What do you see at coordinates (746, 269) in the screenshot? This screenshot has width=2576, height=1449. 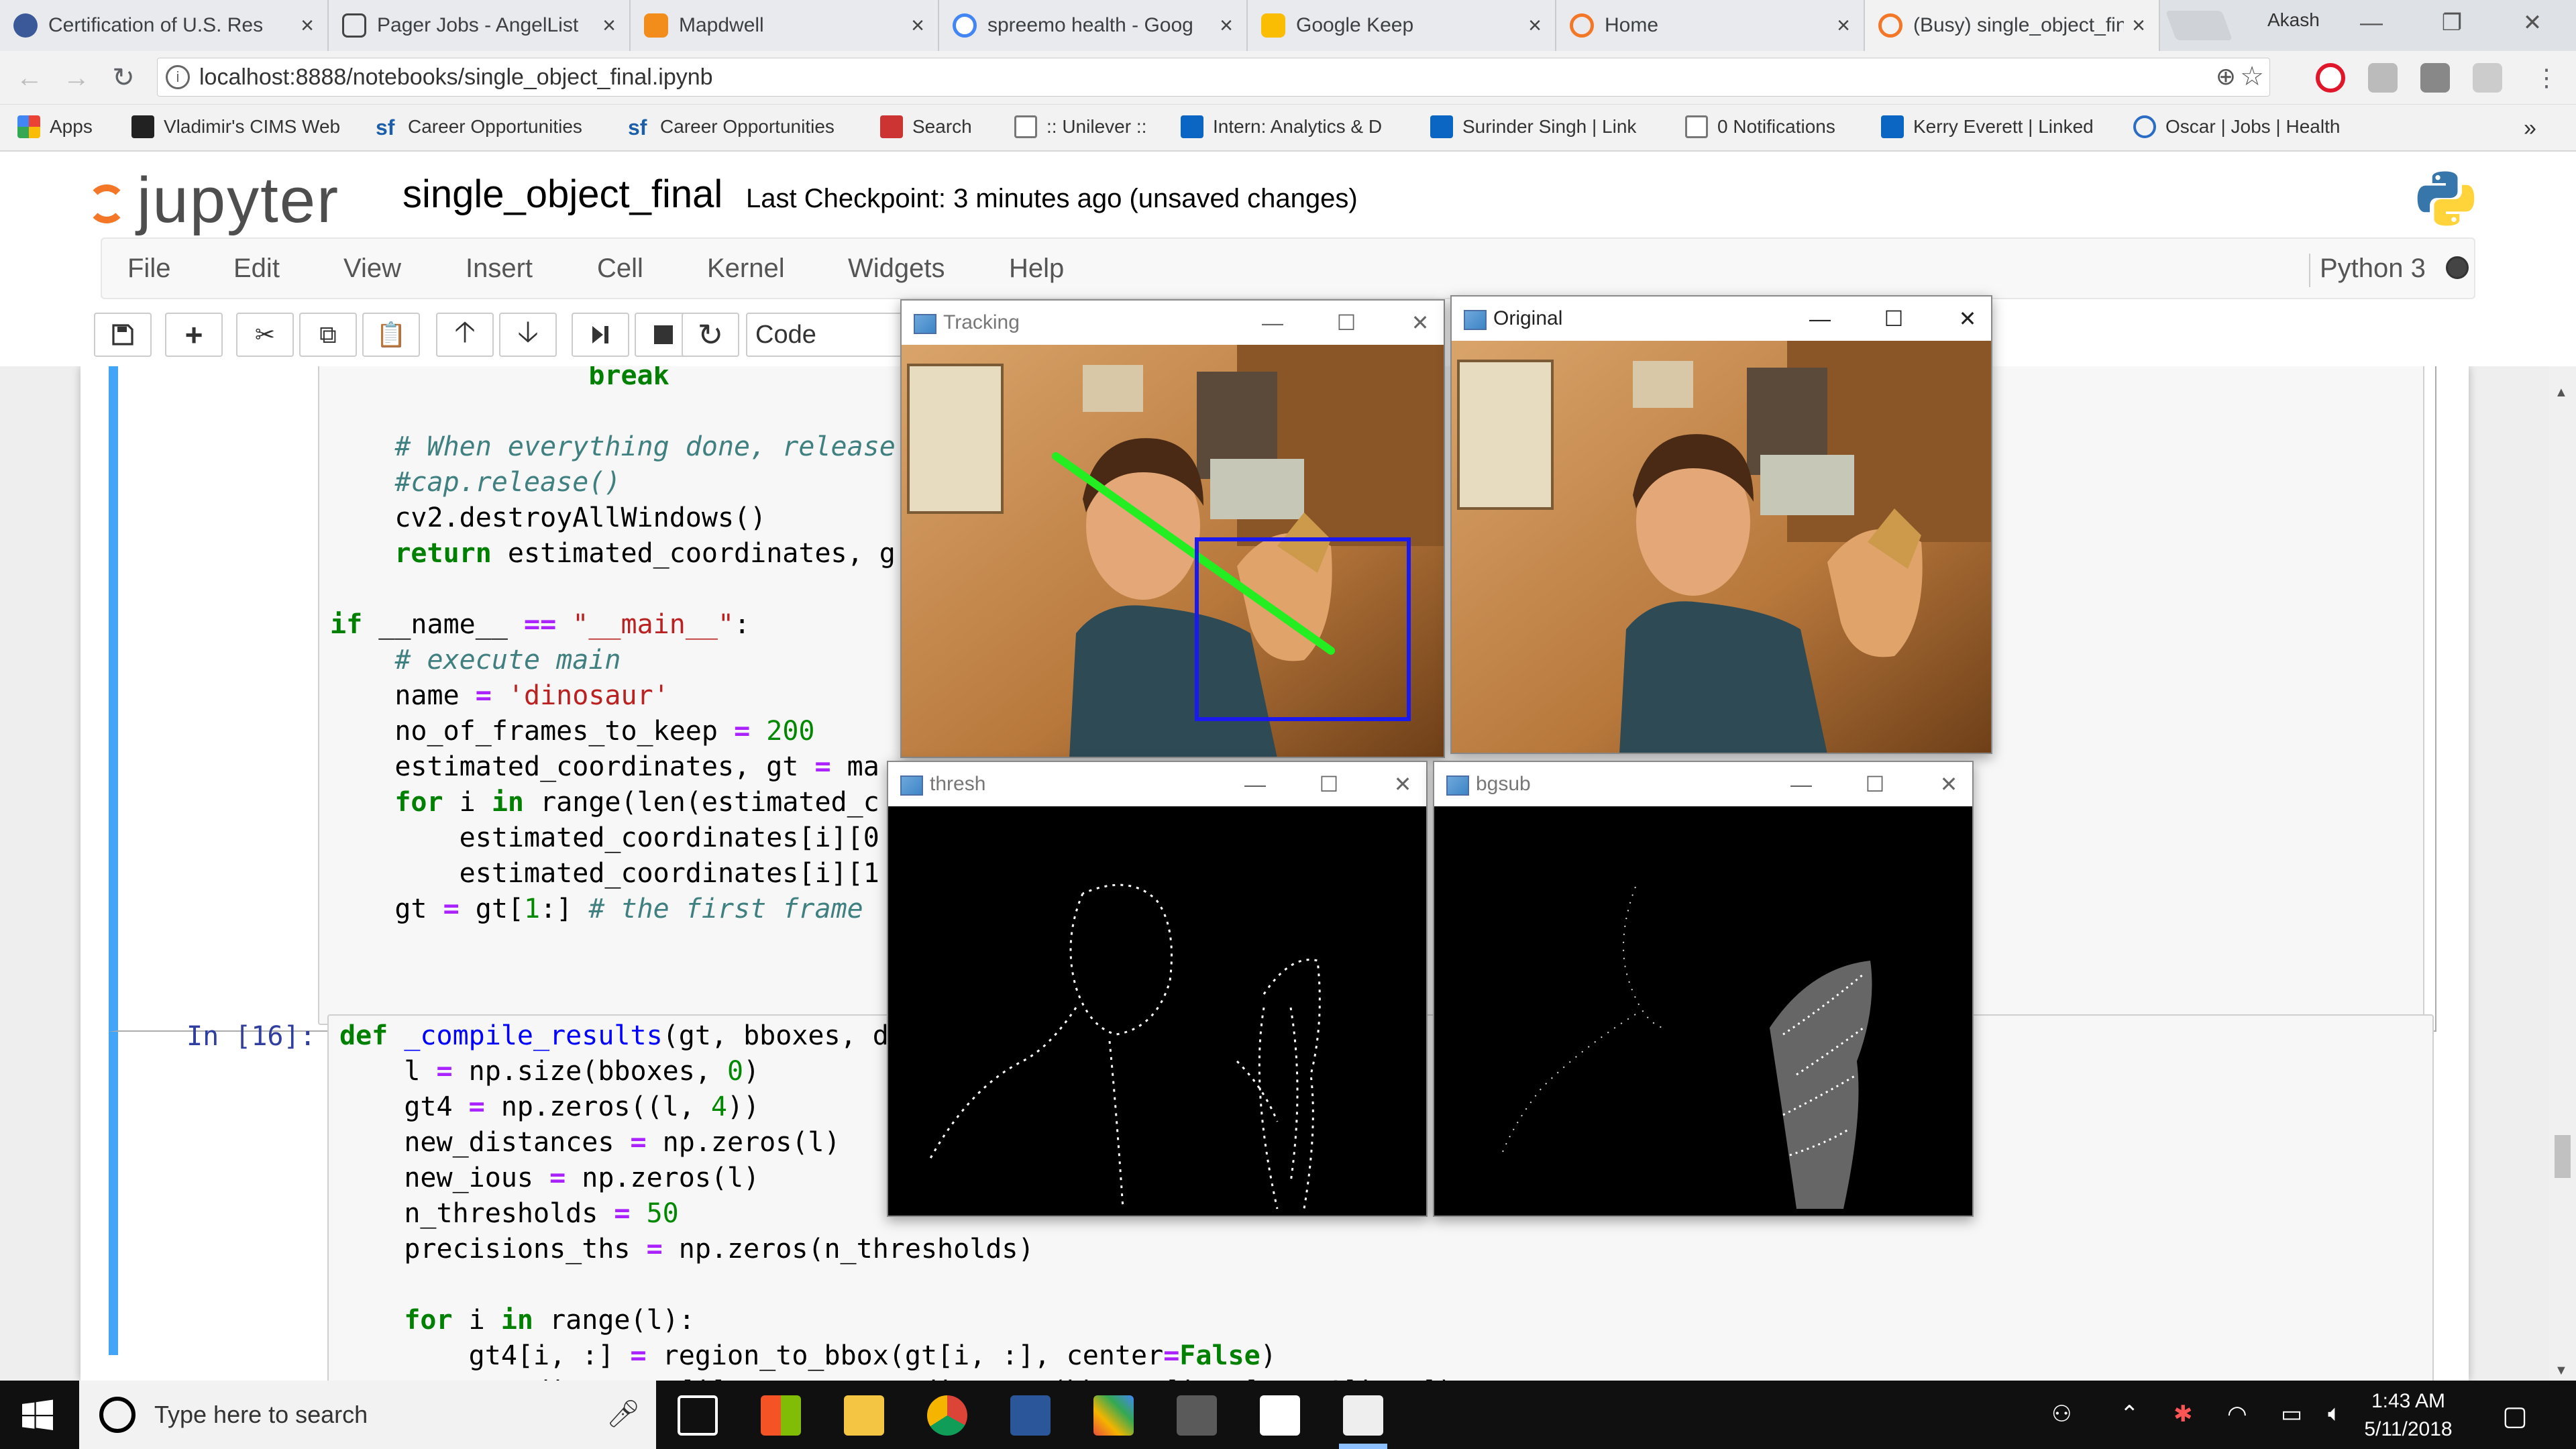 I see `menu-kernel: Kernel` at bounding box center [746, 269].